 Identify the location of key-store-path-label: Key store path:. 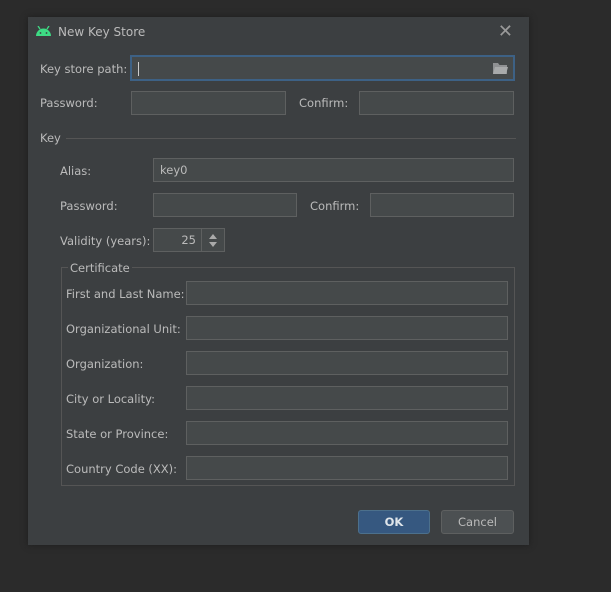
(84, 69).